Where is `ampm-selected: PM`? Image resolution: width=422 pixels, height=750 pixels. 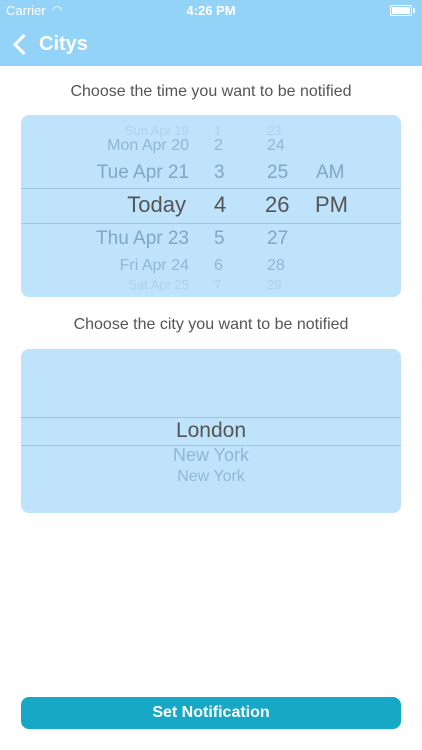
ampm-selected: PM is located at coordinates (331, 204).